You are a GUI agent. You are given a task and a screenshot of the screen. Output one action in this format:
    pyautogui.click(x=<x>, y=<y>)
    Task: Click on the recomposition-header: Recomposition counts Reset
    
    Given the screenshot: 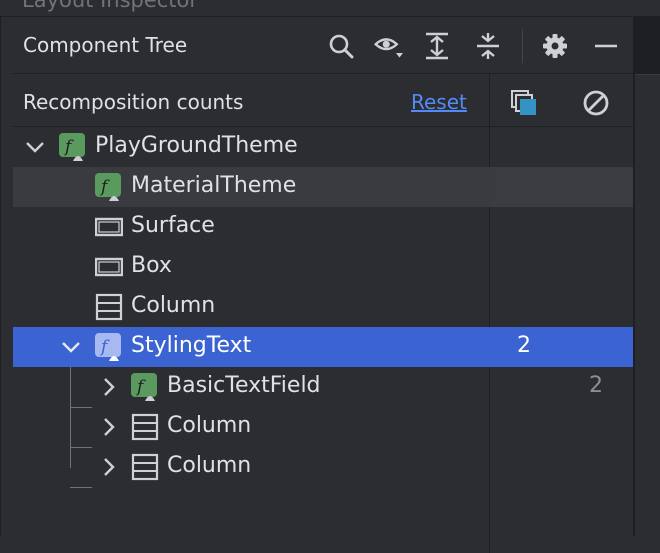 What is the action you would take?
    pyautogui.click(x=323, y=100)
    